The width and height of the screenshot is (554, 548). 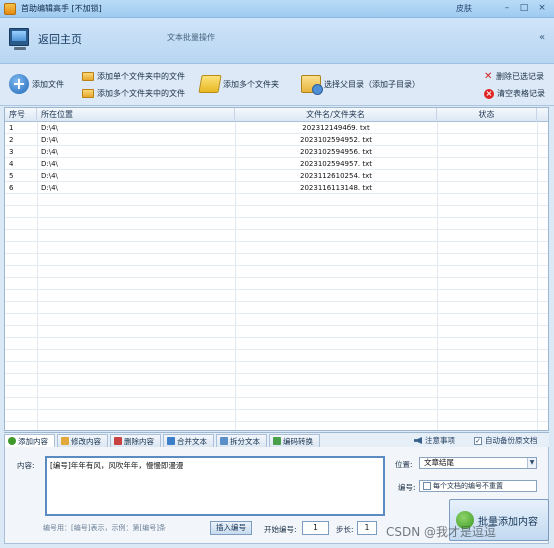 I want to click on tab-delete-content: 删除内容, so click(x=135, y=440).